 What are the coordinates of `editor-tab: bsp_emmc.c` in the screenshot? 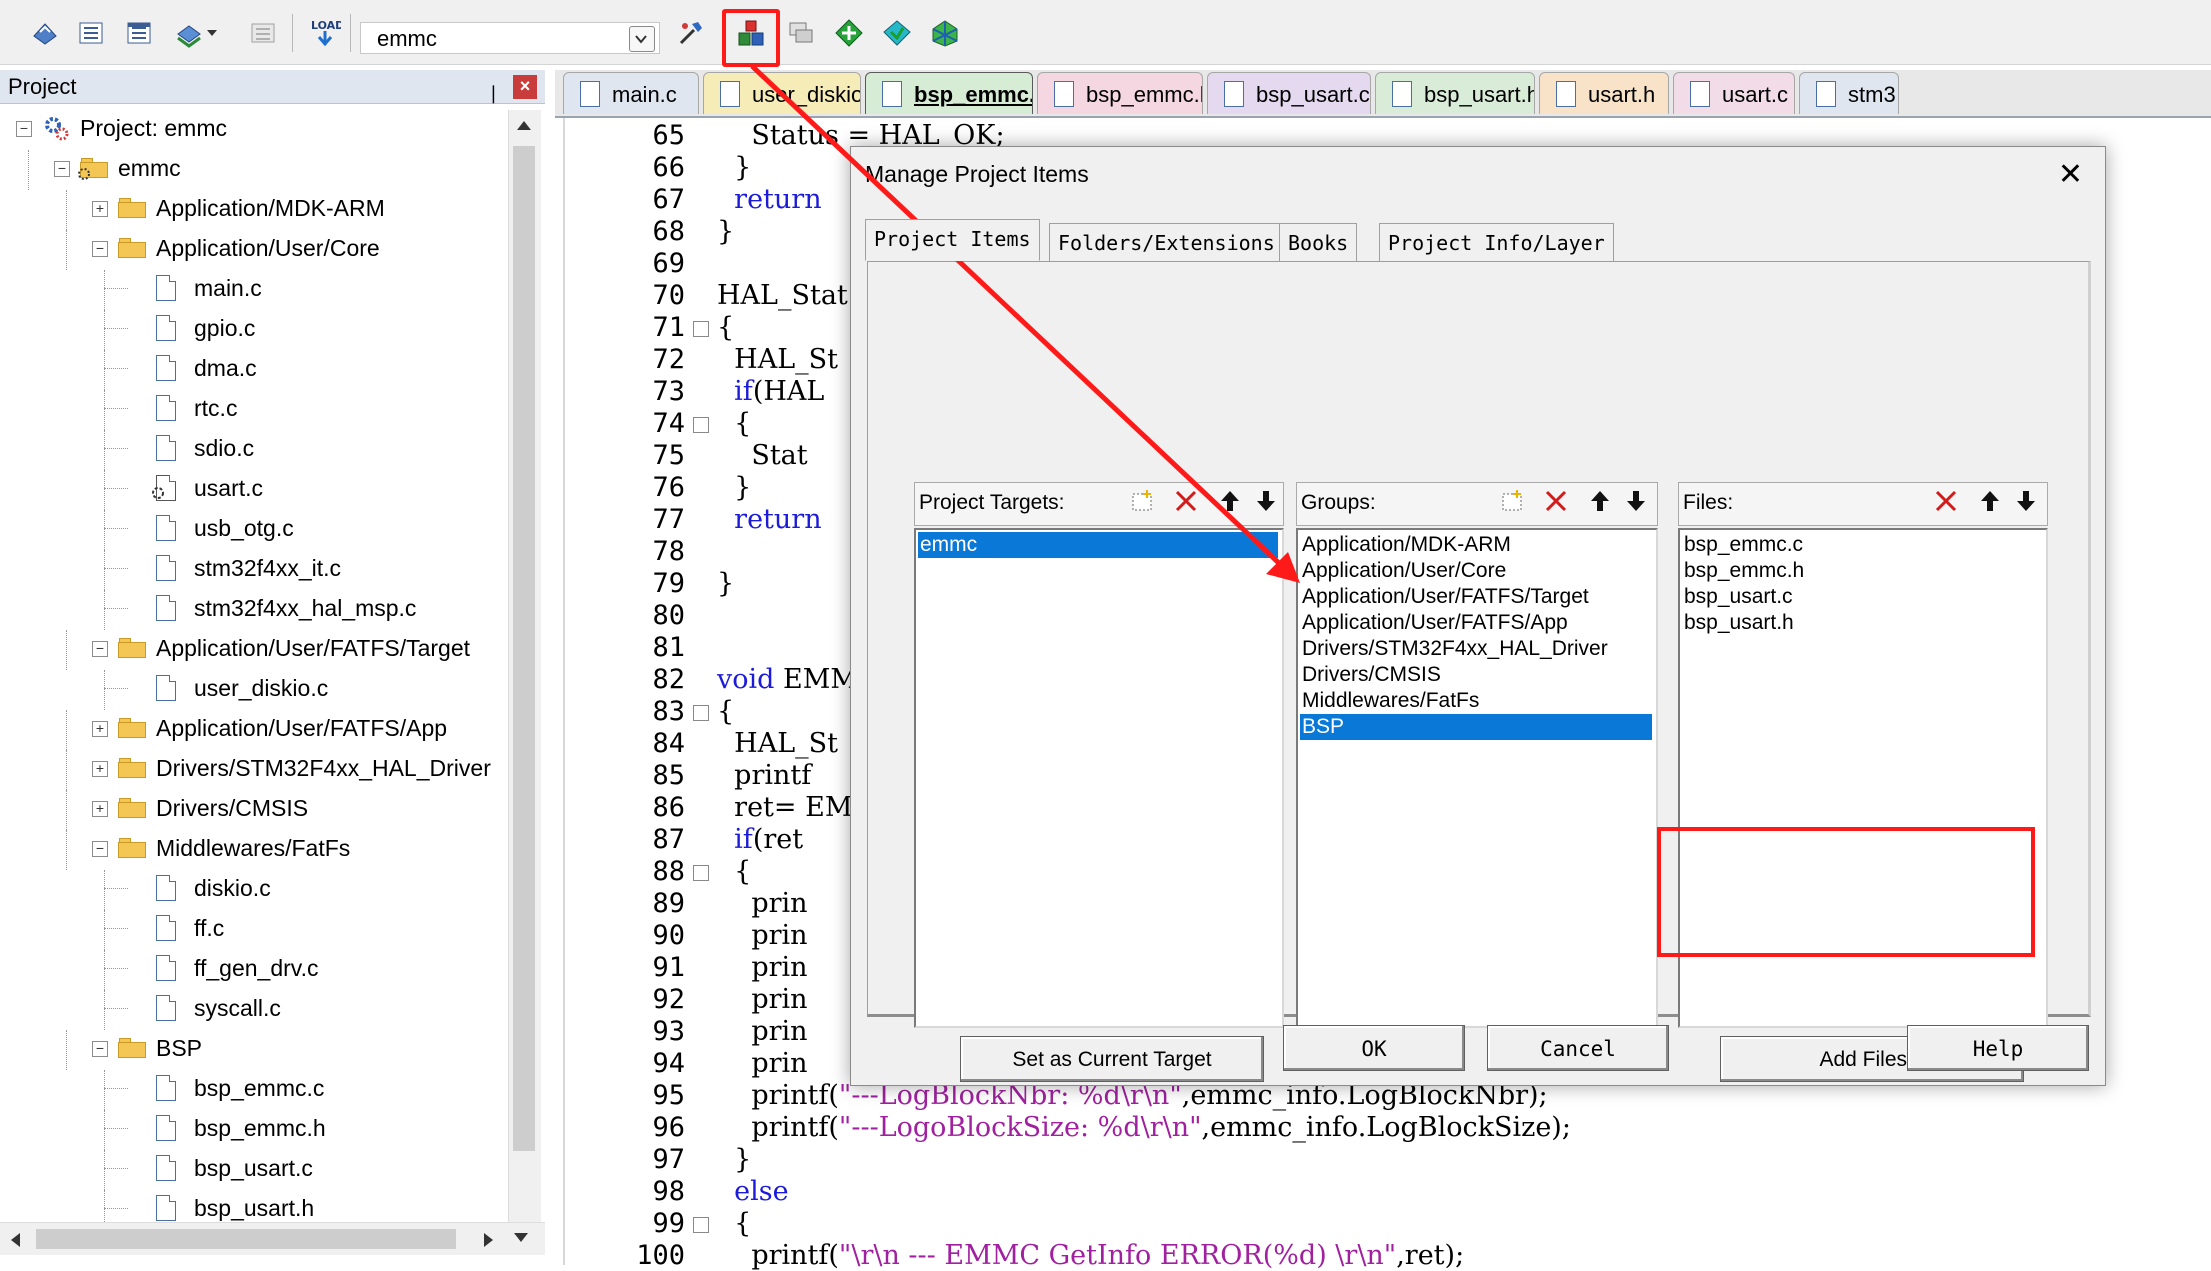 It's located at (949, 93).